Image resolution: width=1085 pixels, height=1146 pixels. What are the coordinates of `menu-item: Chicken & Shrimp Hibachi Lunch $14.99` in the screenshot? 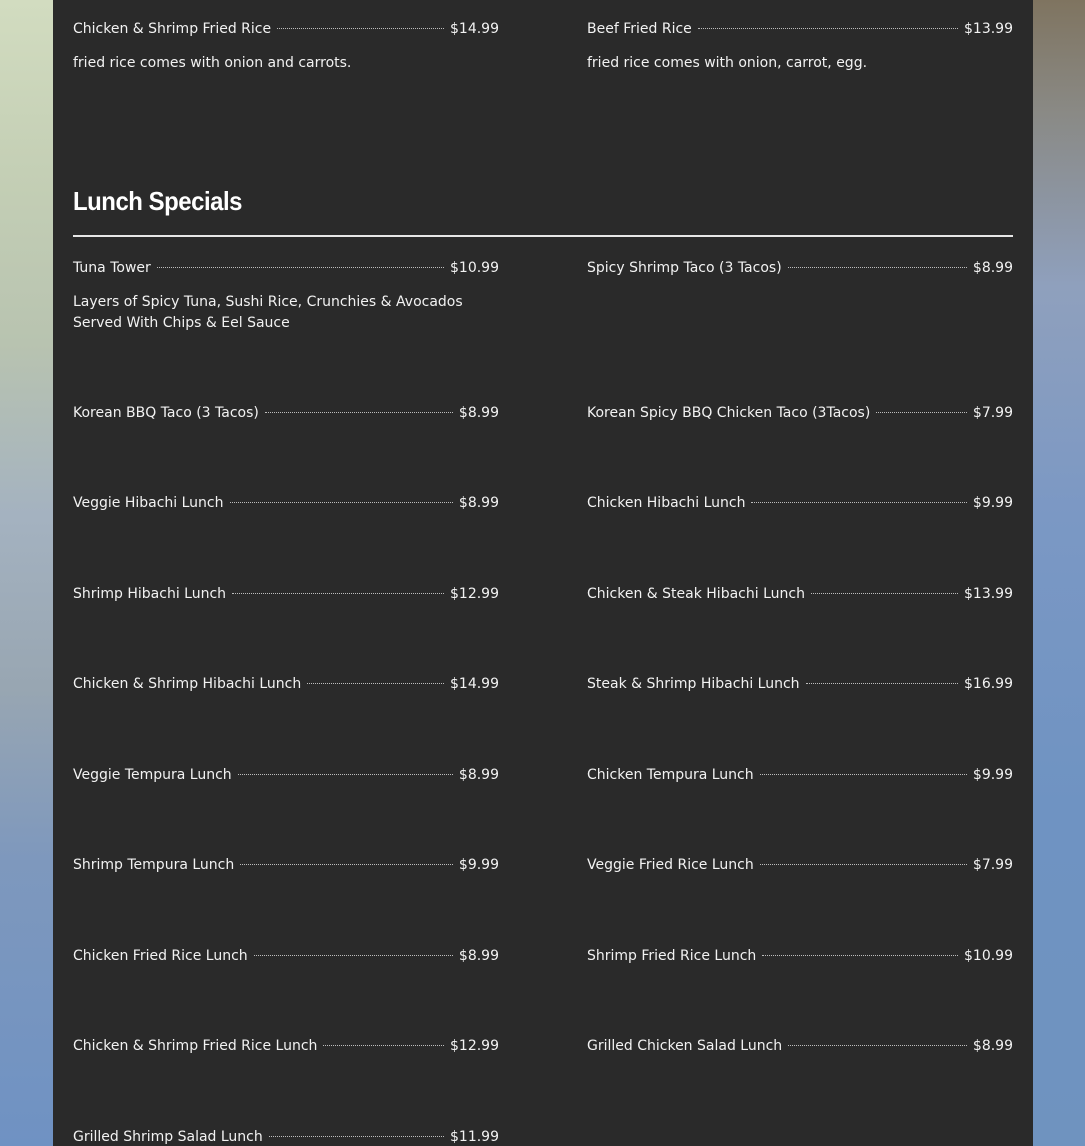 It's located at (286, 684).